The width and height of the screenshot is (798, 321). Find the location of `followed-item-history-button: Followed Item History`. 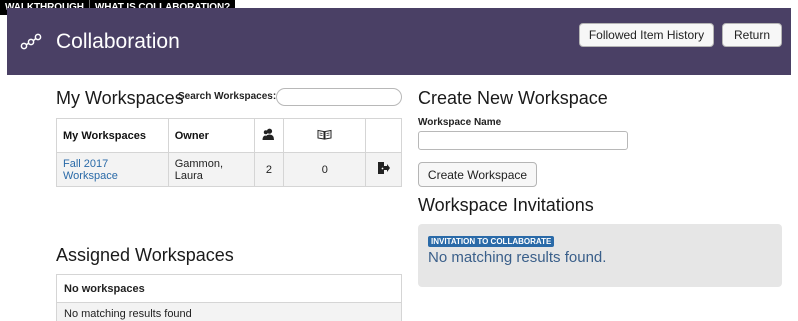

followed-item-history-button: Followed Item History is located at coordinates (646, 35).